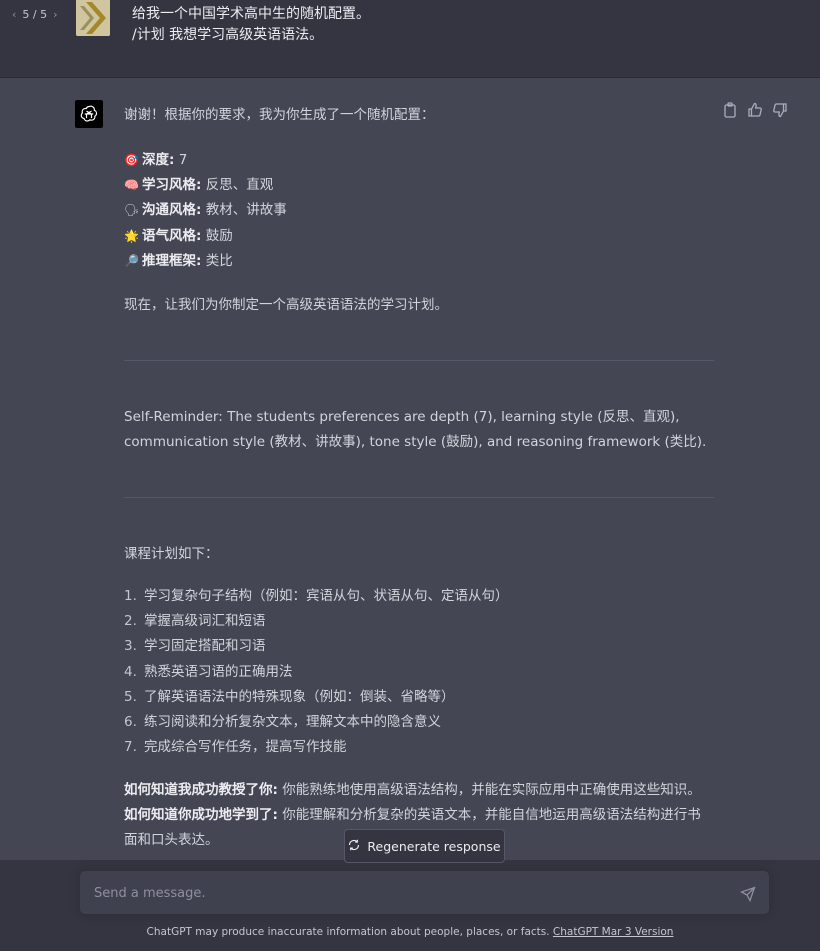 This screenshot has width=820, height=951. I want to click on profile-item: 🧠 学习风格: 反思、直观, so click(419, 185).